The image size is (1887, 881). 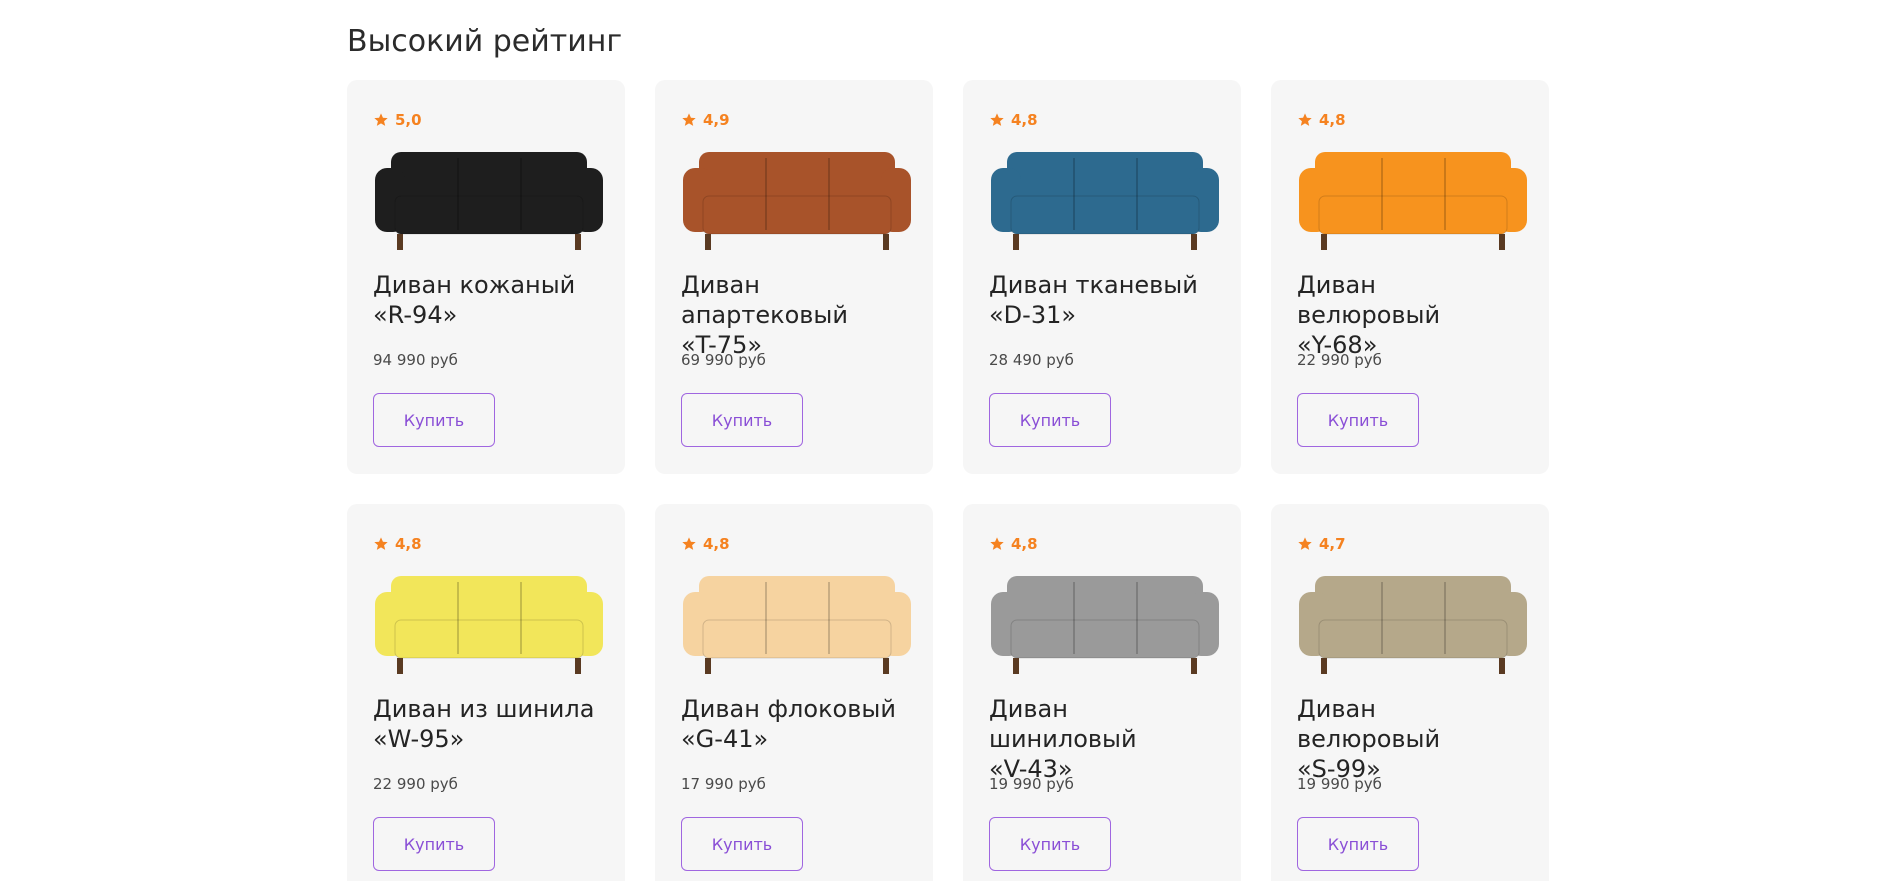 What do you see at coordinates (797, 624) in the screenshot?
I see `peach-flock-sofa-image` at bounding box center [797, 624].